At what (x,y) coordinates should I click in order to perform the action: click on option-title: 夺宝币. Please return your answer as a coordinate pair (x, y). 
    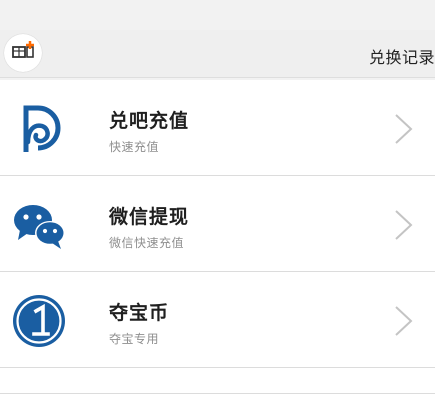
    Looking at the image, I should click on (139, 313).